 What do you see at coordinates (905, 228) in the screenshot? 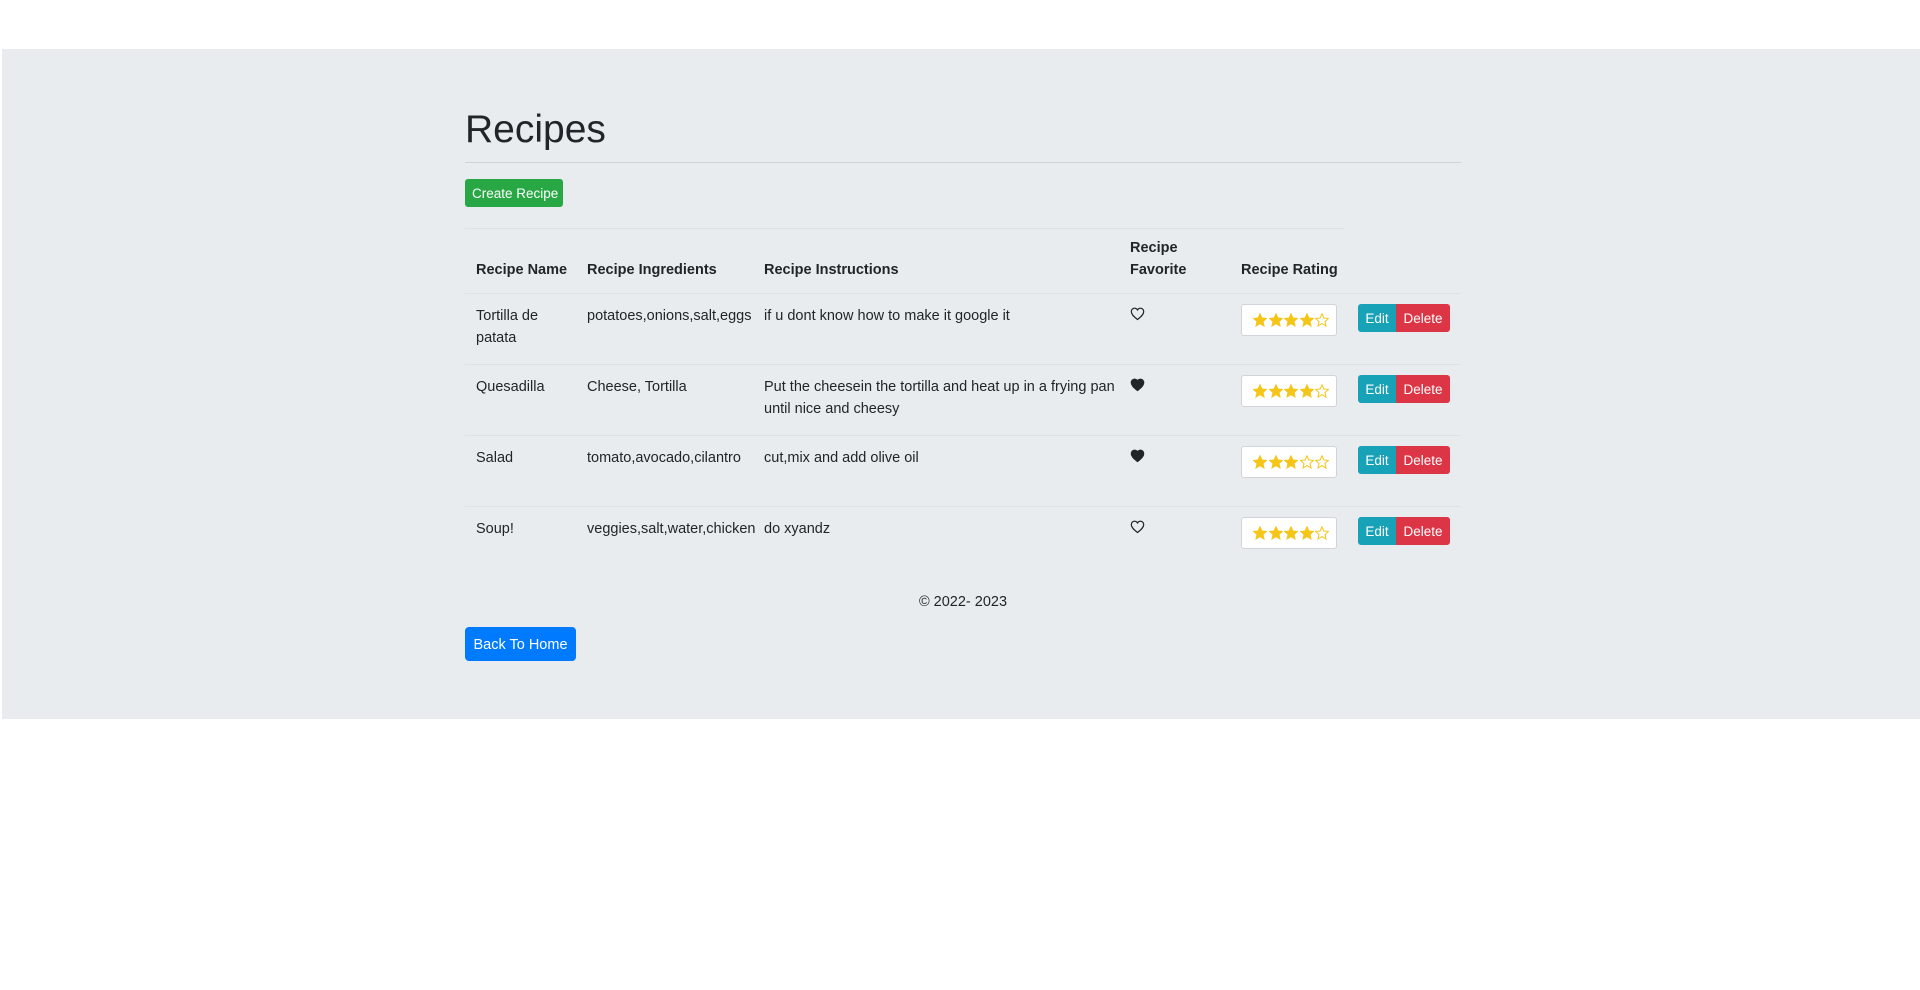
I see `table-top-border` at bounding box center [905, 228].